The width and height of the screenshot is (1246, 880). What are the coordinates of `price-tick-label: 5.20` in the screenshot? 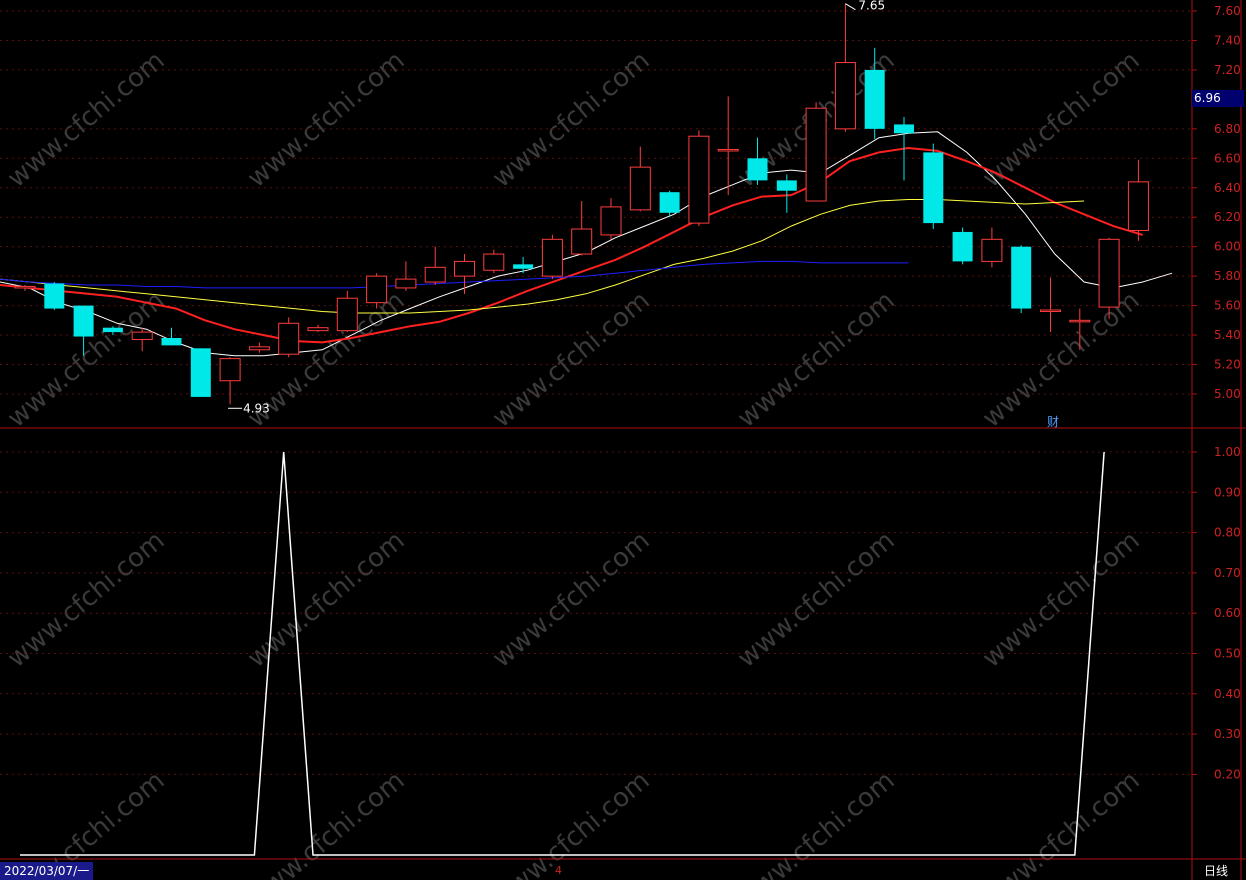 It's located at (1227, 365).